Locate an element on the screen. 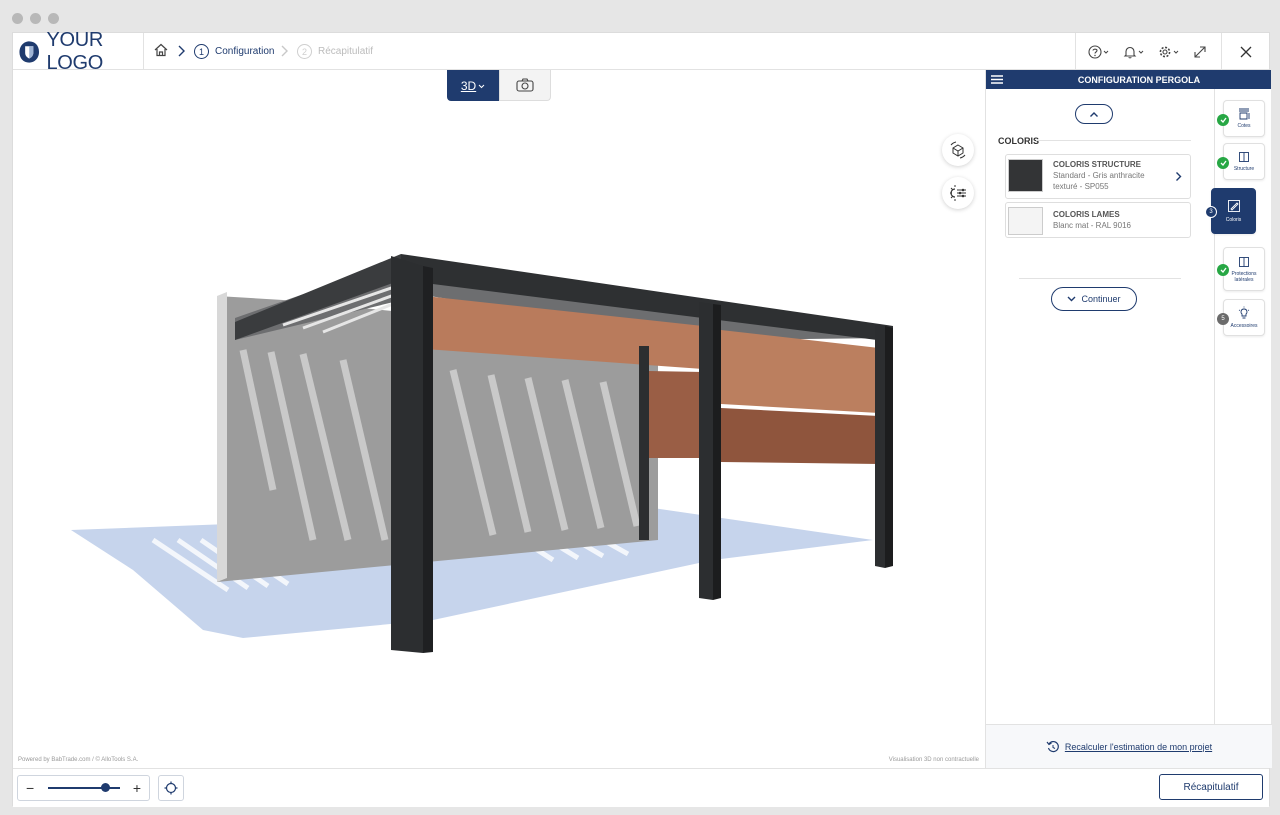 This screenshot has height=815, width=1280. dimensions-icon is located at coordinates (1244, 114).